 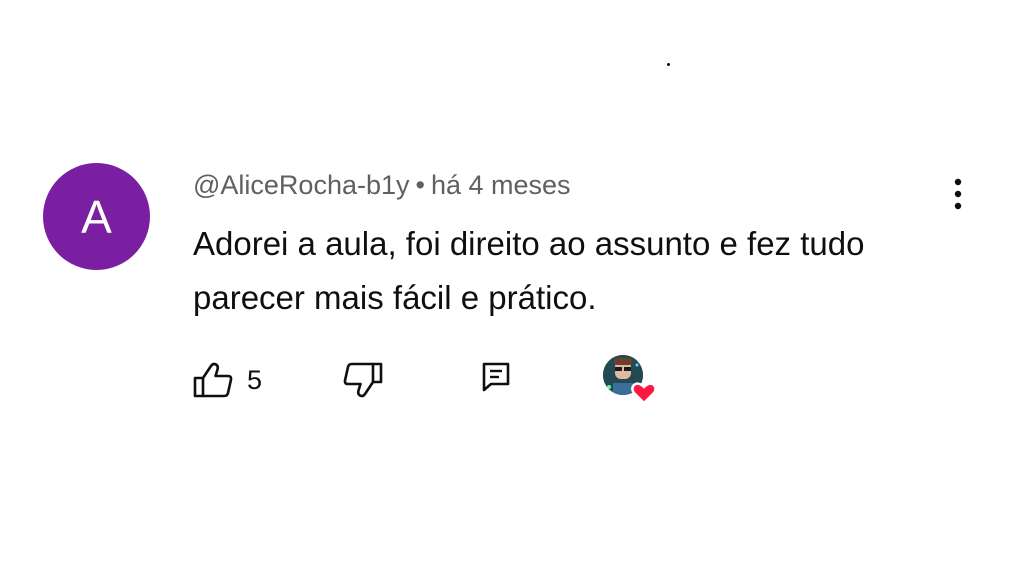 I want to click on avatar-letter: A, so click(x=96, y=216).